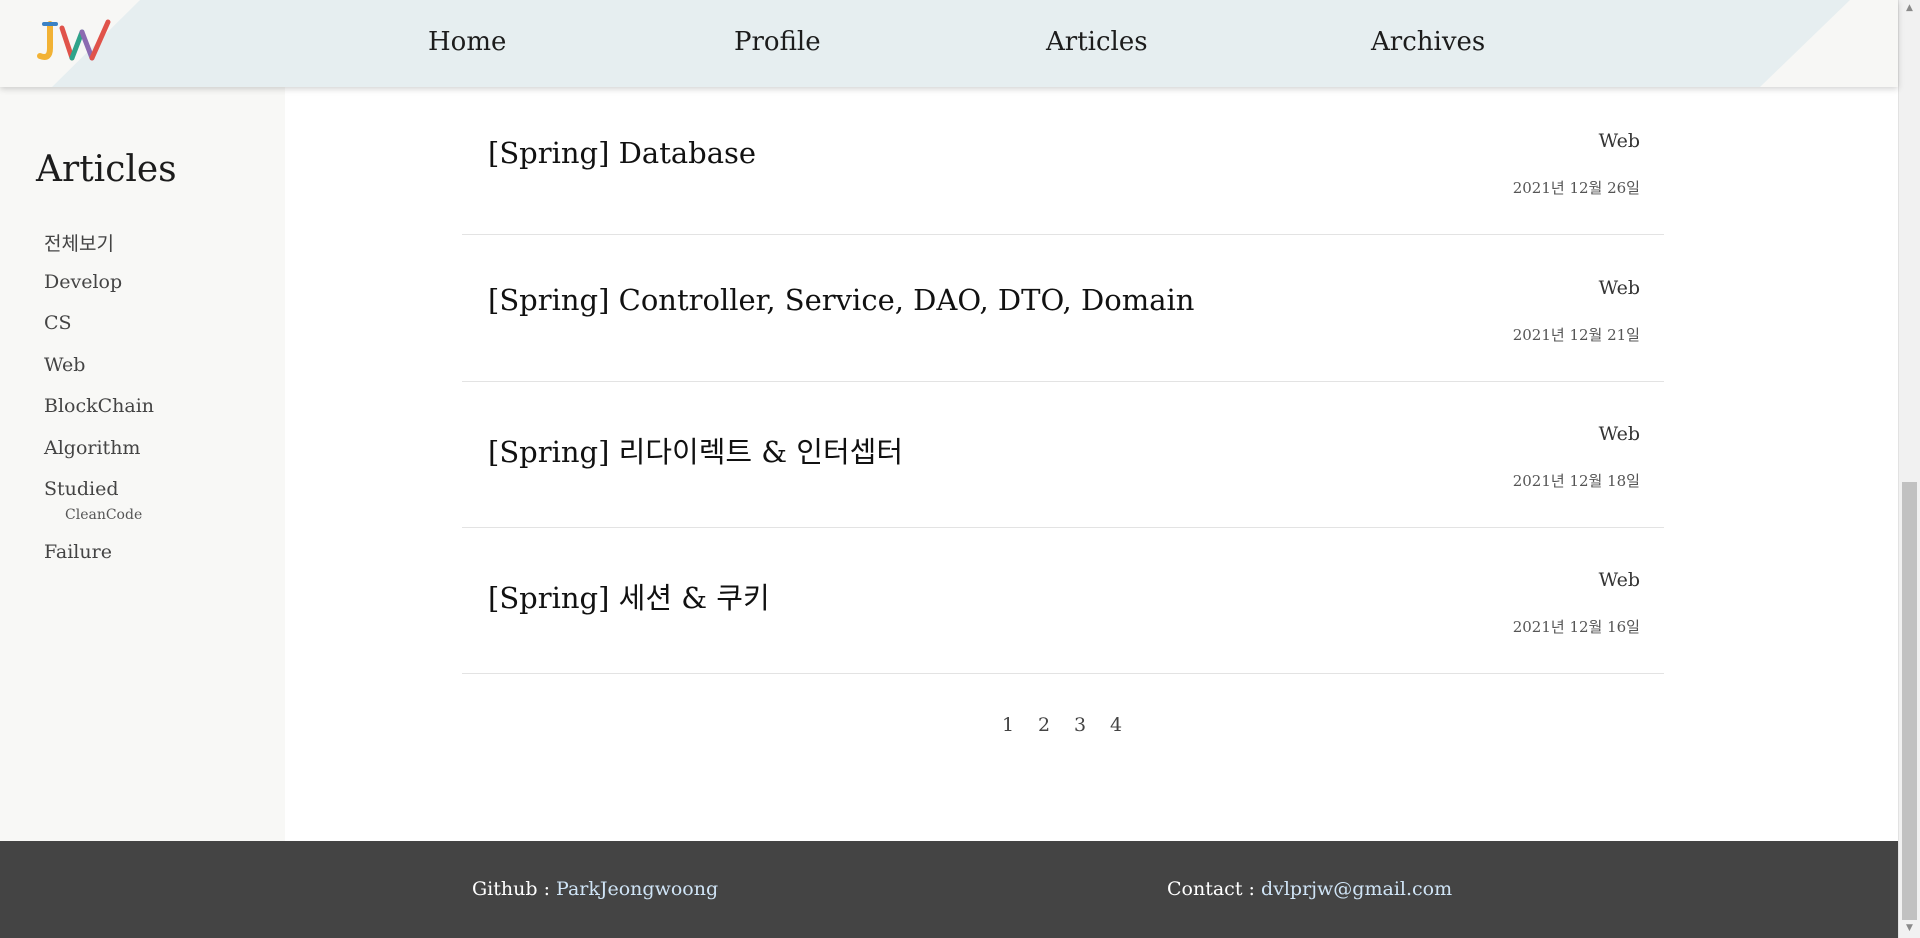  What do you see at coordinates (1063, 161) in the screenshot?
I see `article-item: [Spring] Database Web 2021년 12월 26일` at bounding box center [1063, 161].